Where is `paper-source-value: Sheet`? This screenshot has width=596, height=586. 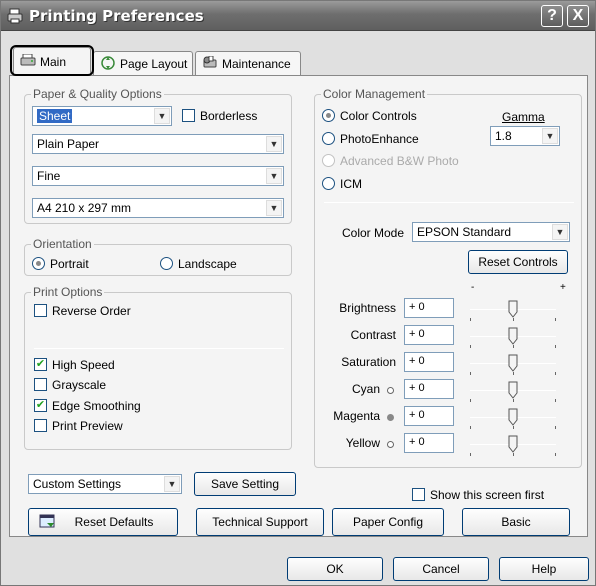 paper-source-value: Sheet is located at coordinates (55, 116).